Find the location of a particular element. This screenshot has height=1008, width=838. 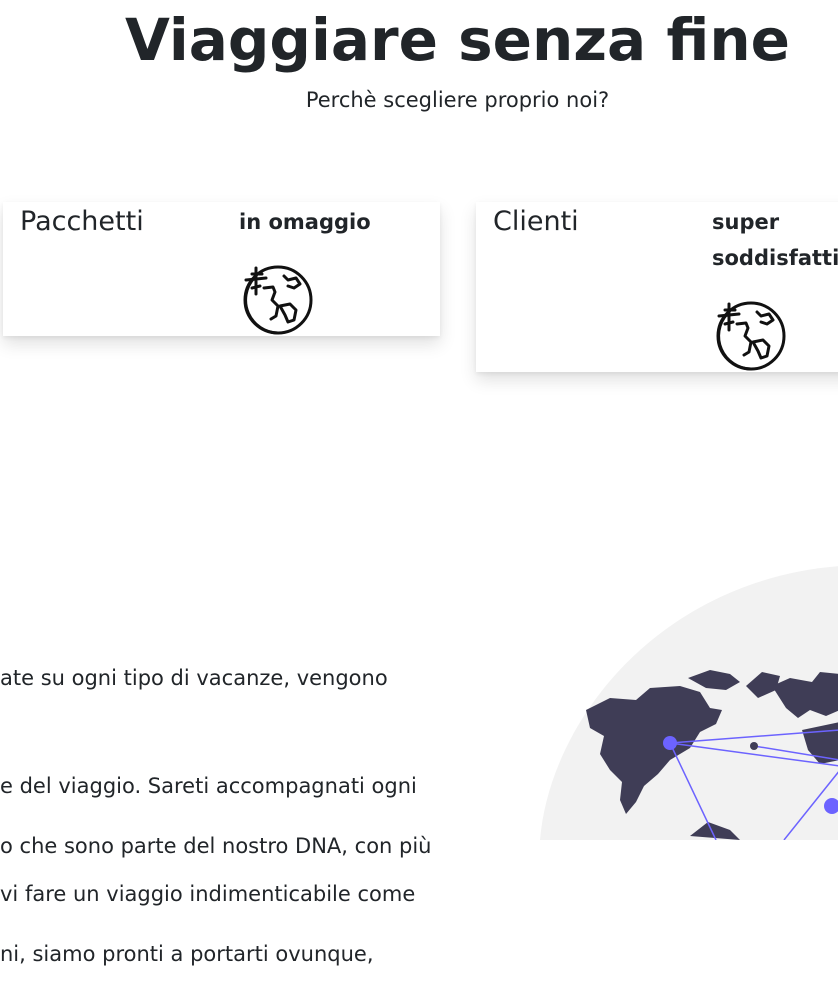

page-title: Viaggiare senza fine is located at coordinates (457, 40).